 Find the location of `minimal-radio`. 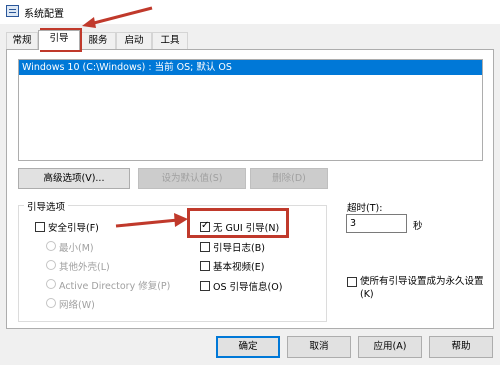

minimal-radio is located at coordinates (51, 246).